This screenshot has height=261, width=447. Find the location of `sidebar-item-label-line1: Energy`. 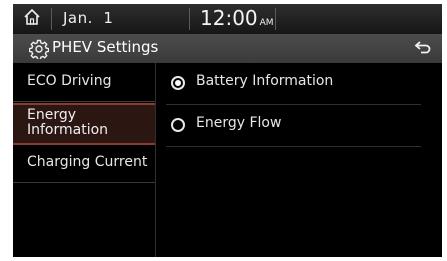

sidebar-item-label-line1: Energy is located at coordinates (52, 115).